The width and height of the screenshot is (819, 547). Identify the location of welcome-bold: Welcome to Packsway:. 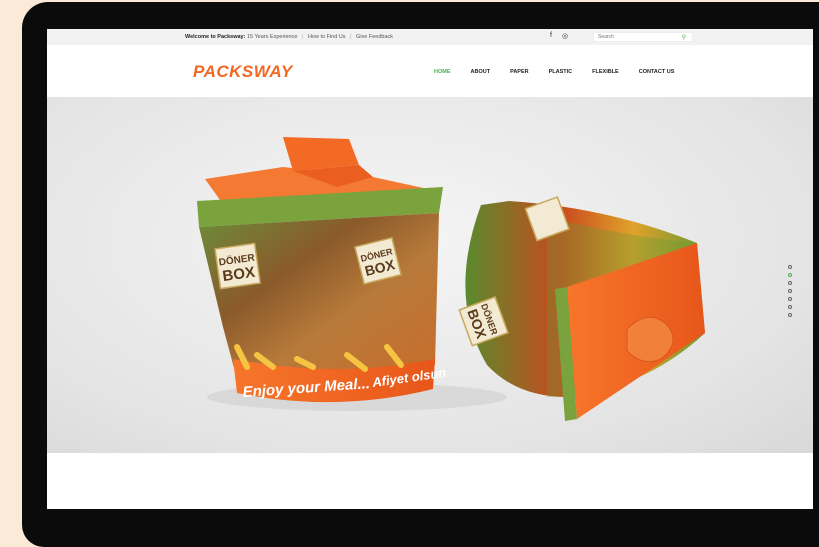
(215, 37).